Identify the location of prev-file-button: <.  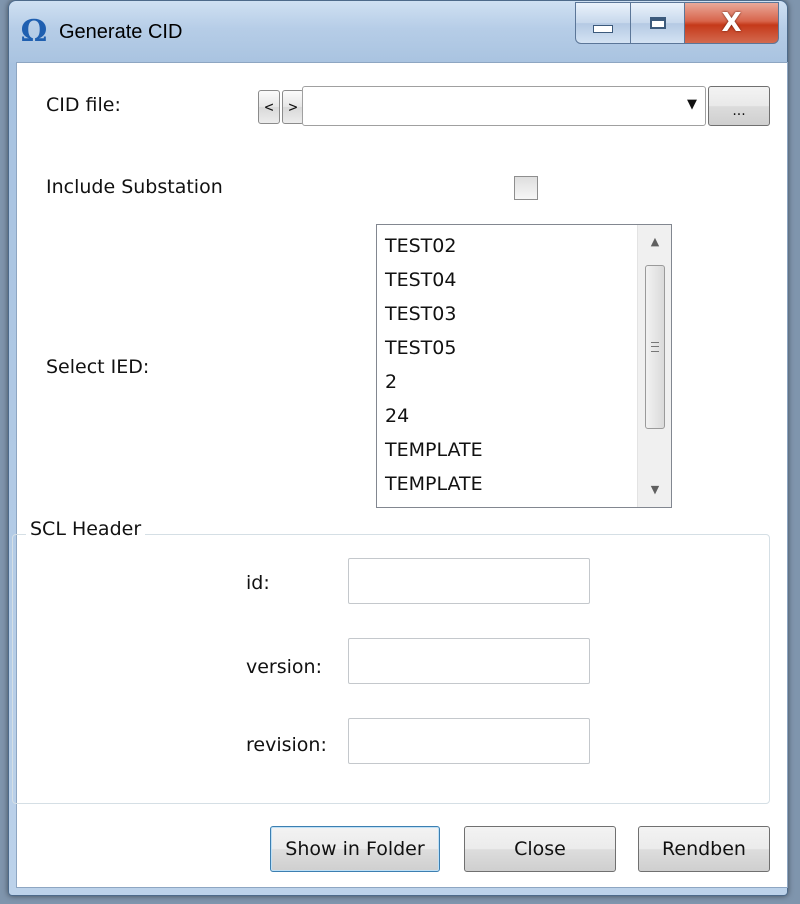
(269, 107).